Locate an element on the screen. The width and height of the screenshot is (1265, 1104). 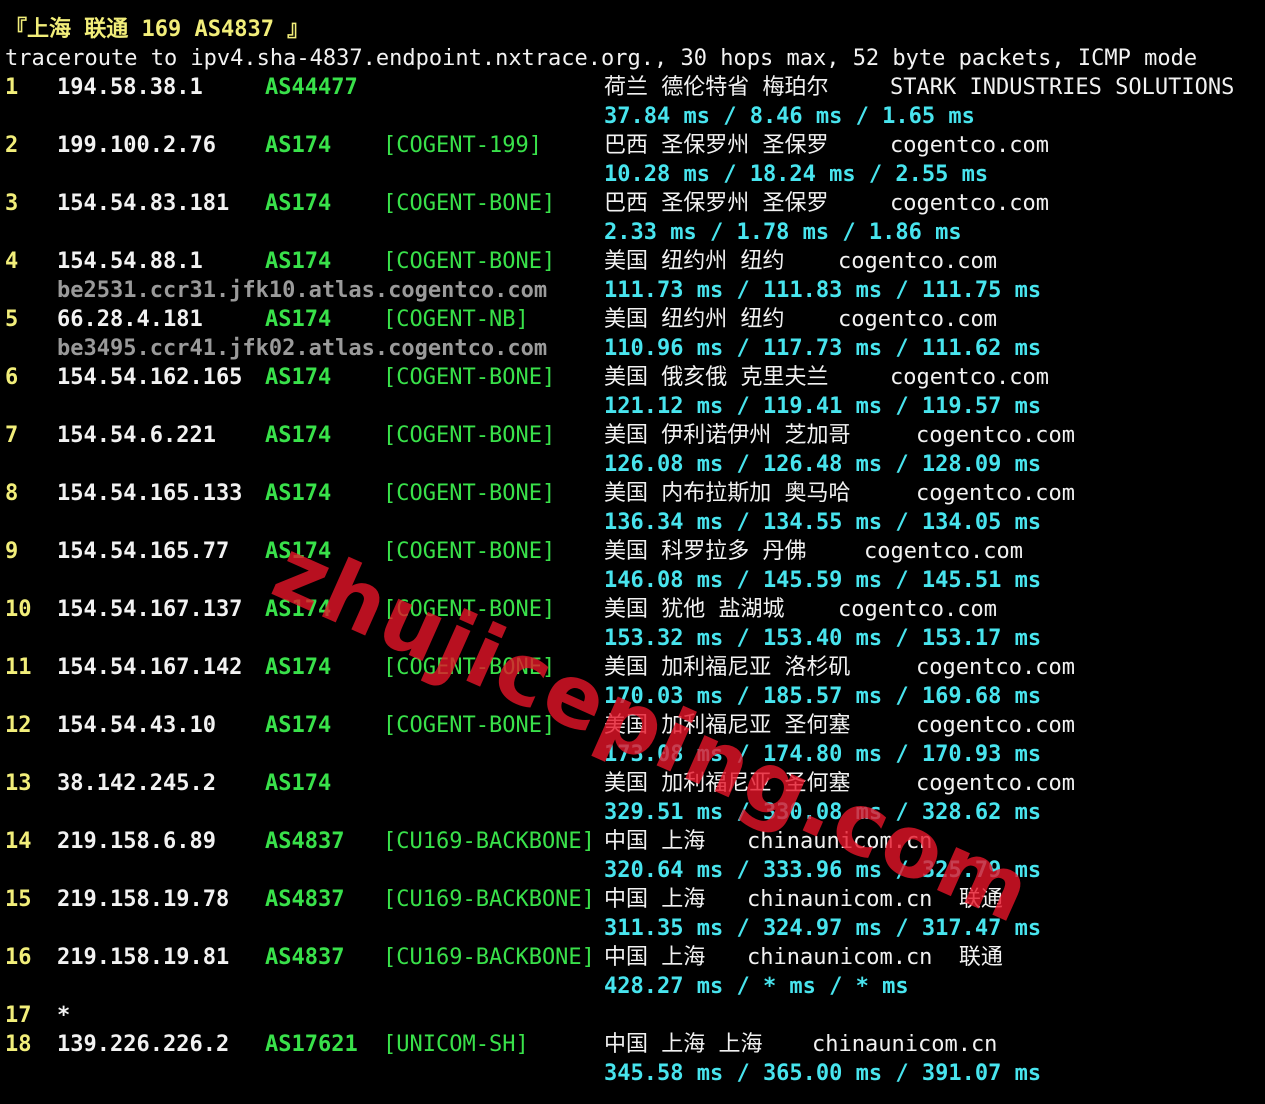
hop-rtt: 170.03 ms / 185.57 ms / 169.68 ms is located at coordinates (823, 696).